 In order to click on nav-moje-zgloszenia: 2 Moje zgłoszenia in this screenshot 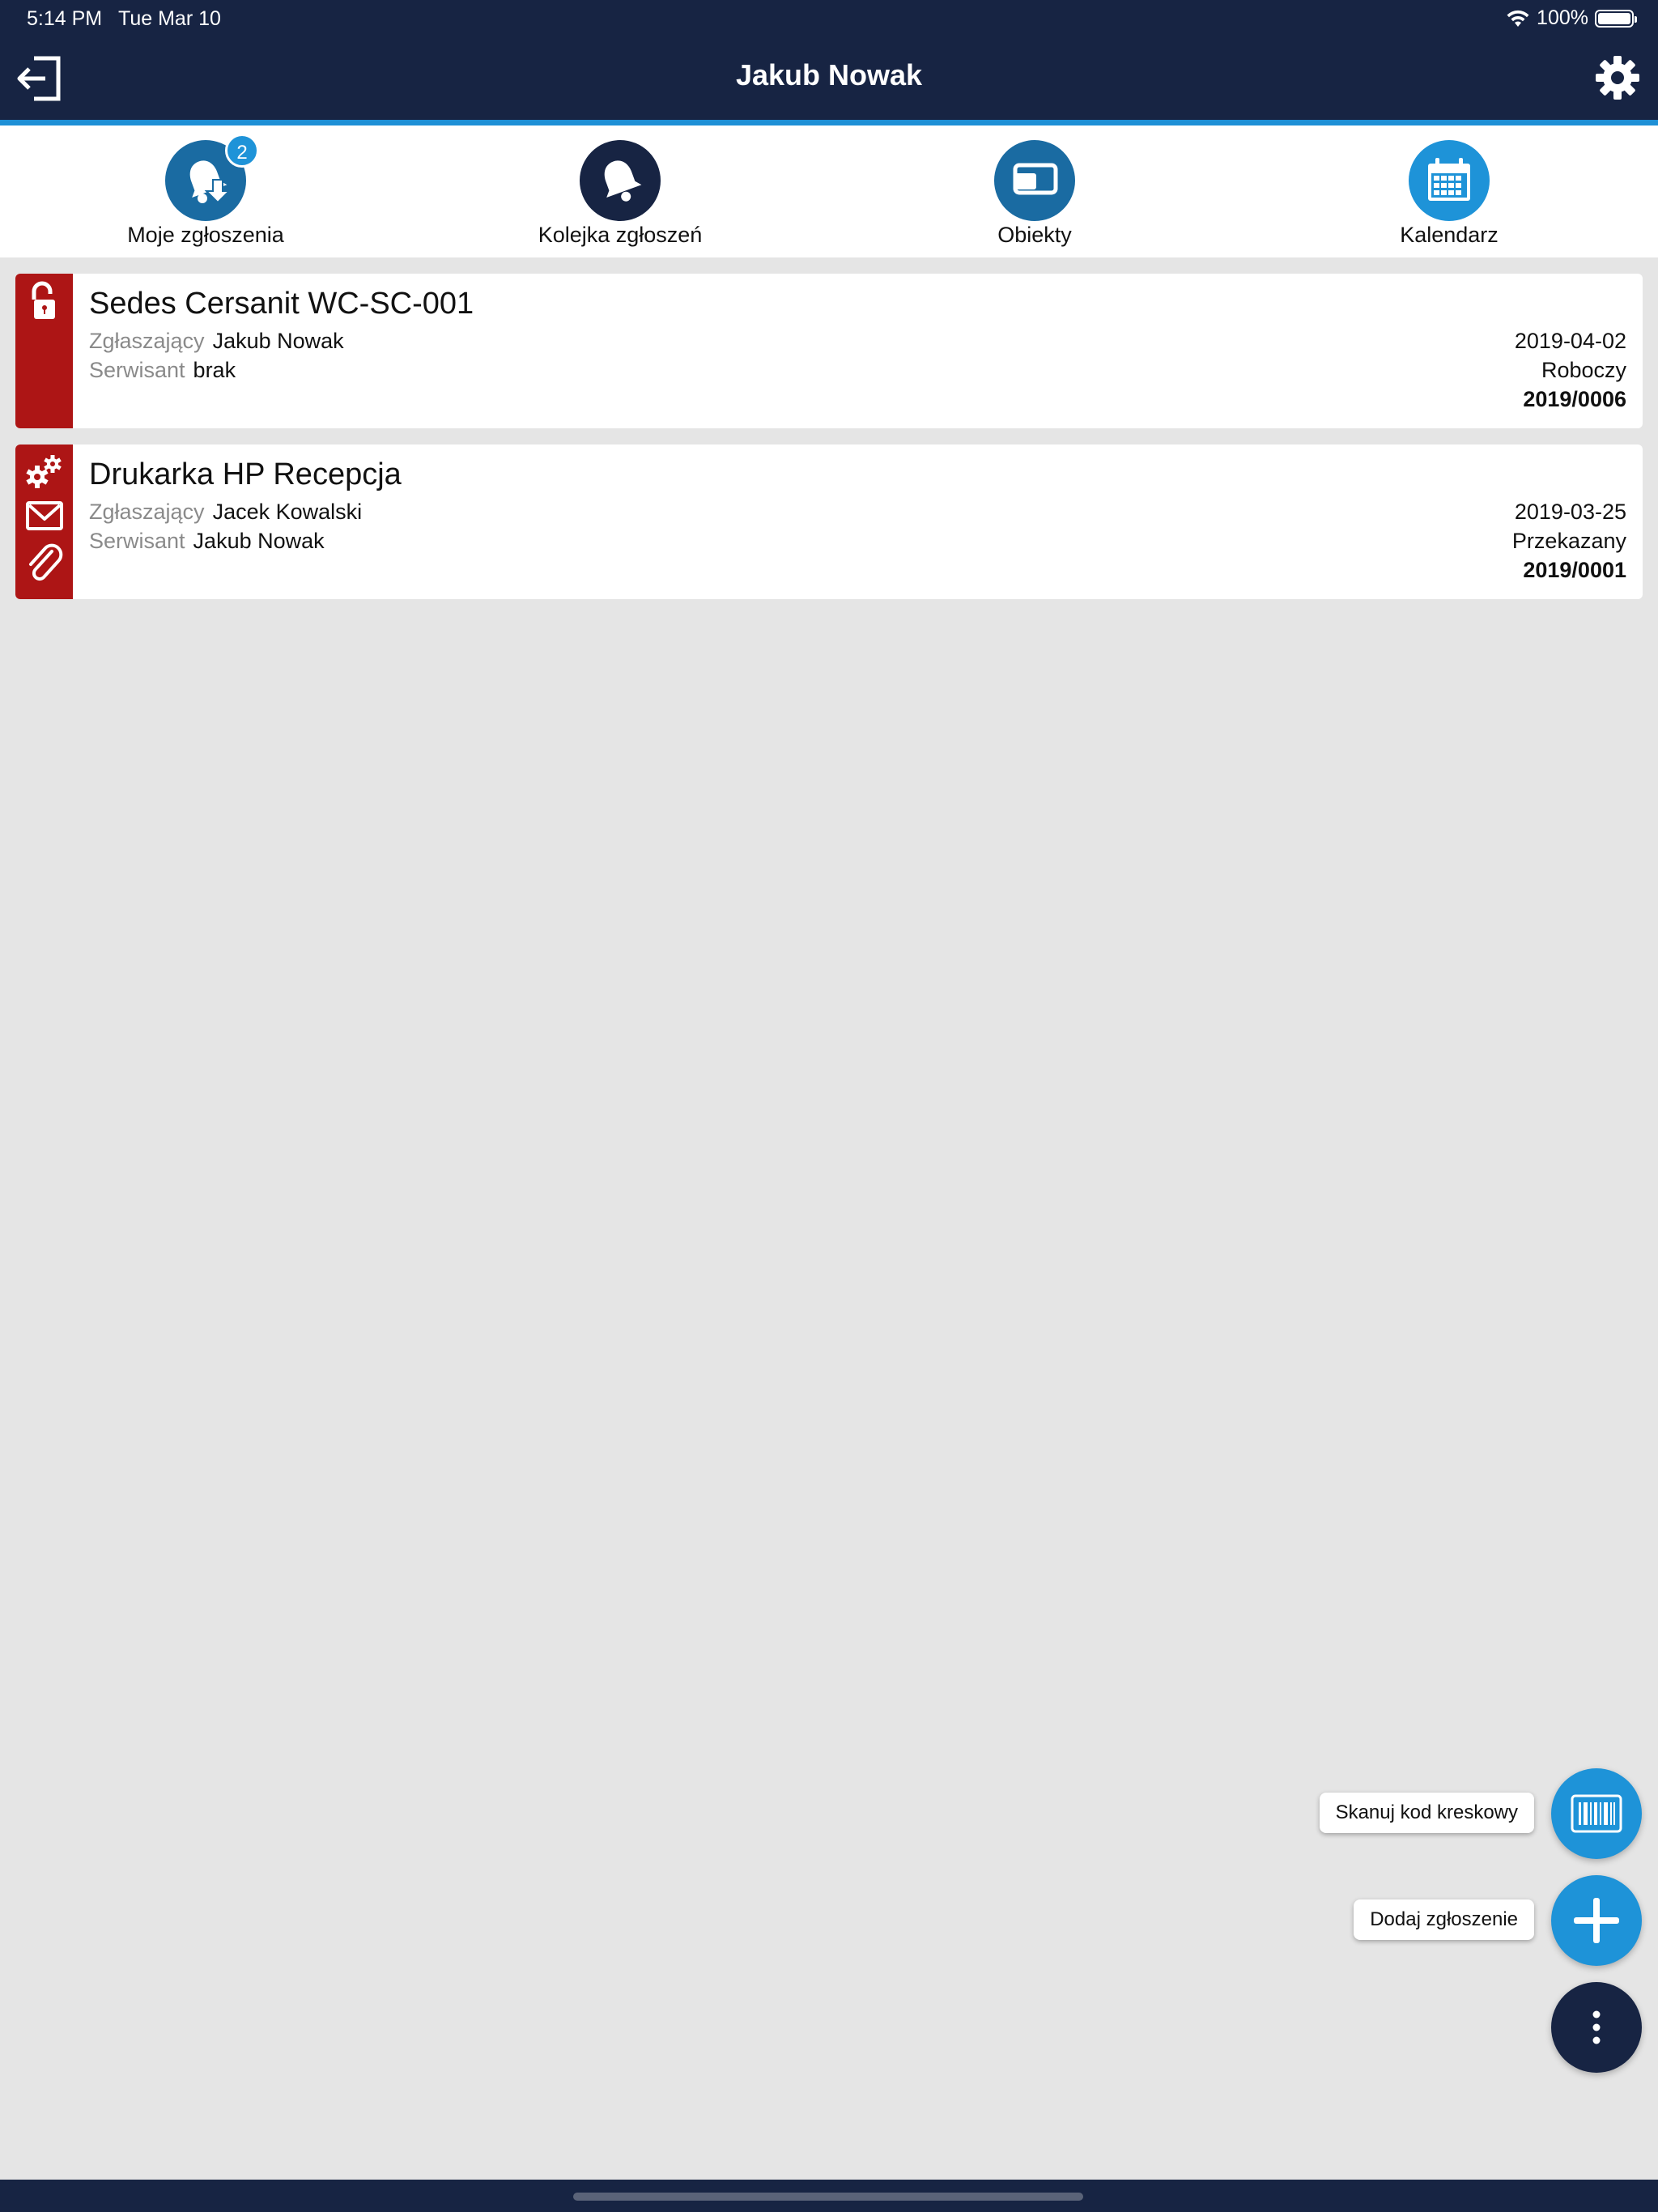, I will do `click(205, 191)`.